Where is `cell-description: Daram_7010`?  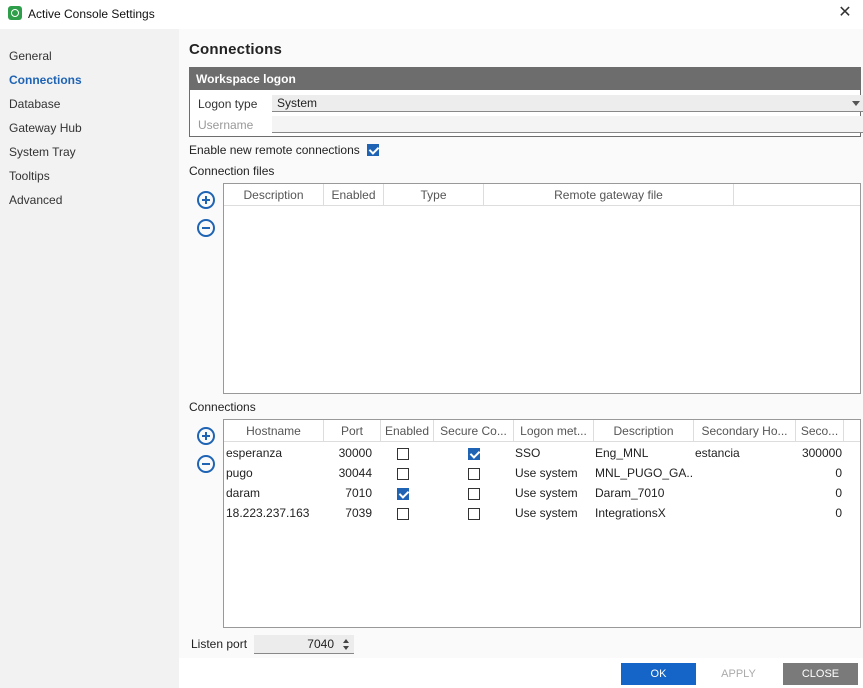
cell-description: Daram_7010 is located at coordinates (630, 493).